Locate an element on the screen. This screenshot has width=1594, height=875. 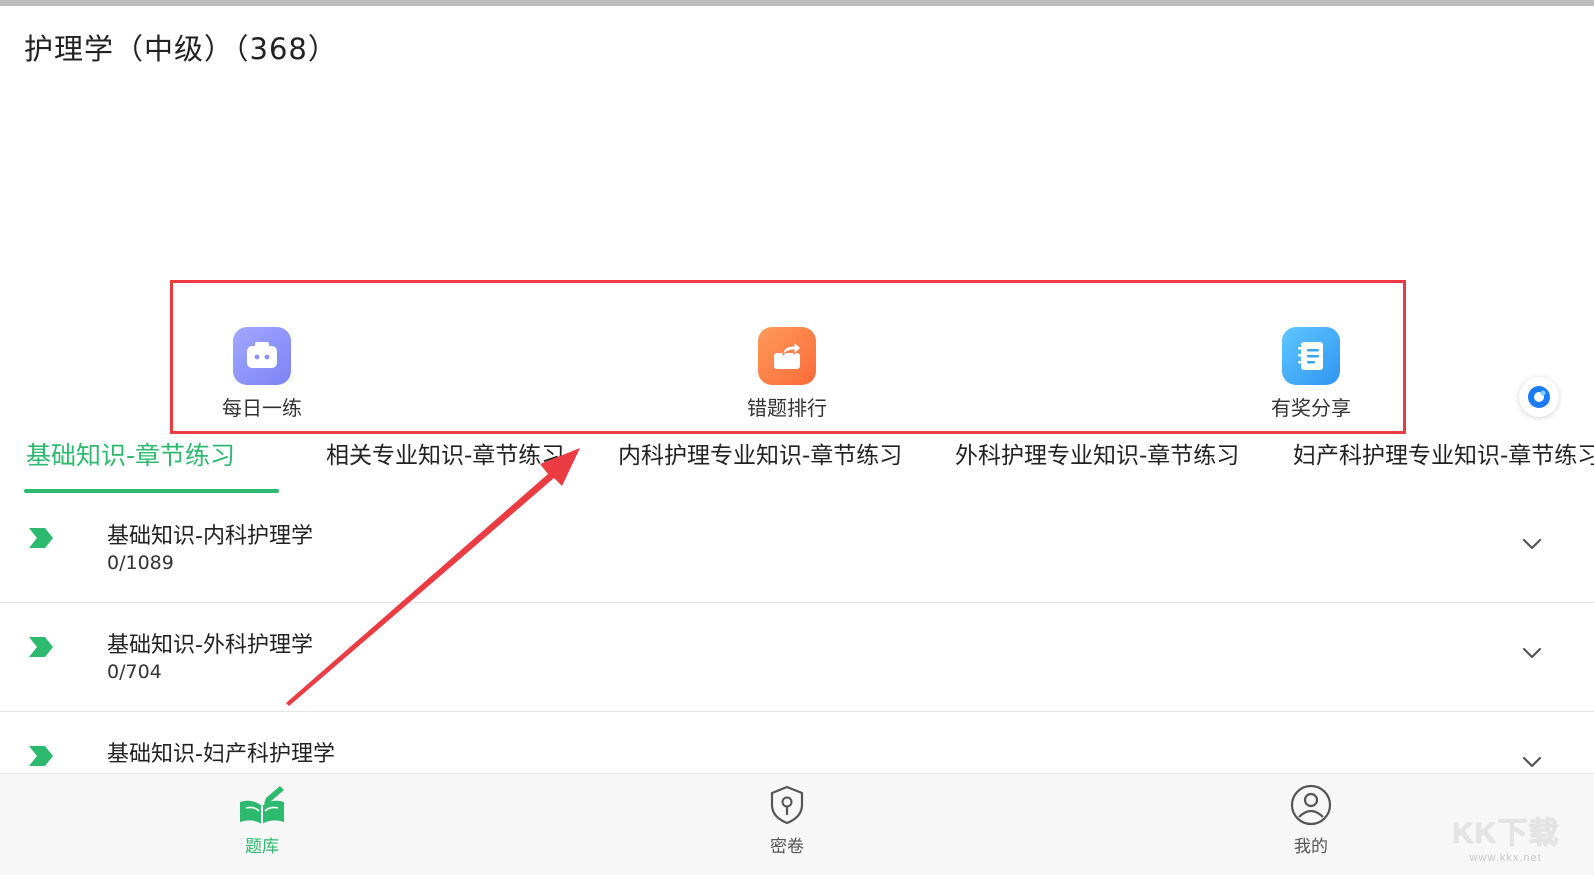
wrong-ranking-button: 错题排行 is located at coordinates (787, 374).